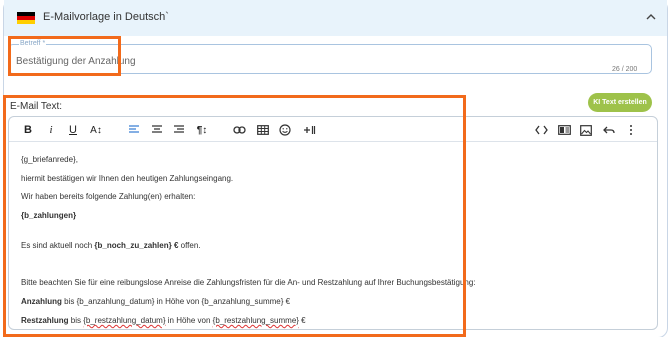  What do you see at coordinates (541, 130) in the screenshot?
I see `code-view-icon` at bounding box center [541, 130].